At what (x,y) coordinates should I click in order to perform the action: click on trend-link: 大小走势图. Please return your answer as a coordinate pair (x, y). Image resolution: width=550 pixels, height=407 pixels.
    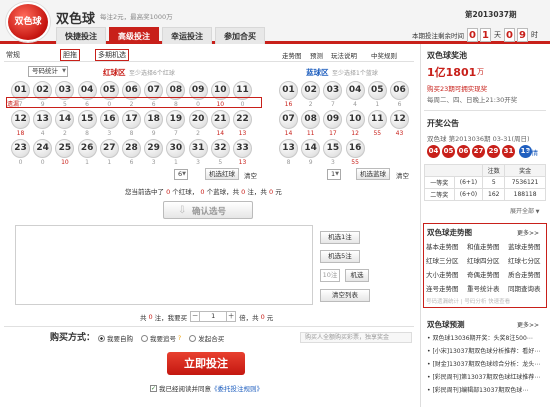
    Looking at the image, I should click on (442, 274).